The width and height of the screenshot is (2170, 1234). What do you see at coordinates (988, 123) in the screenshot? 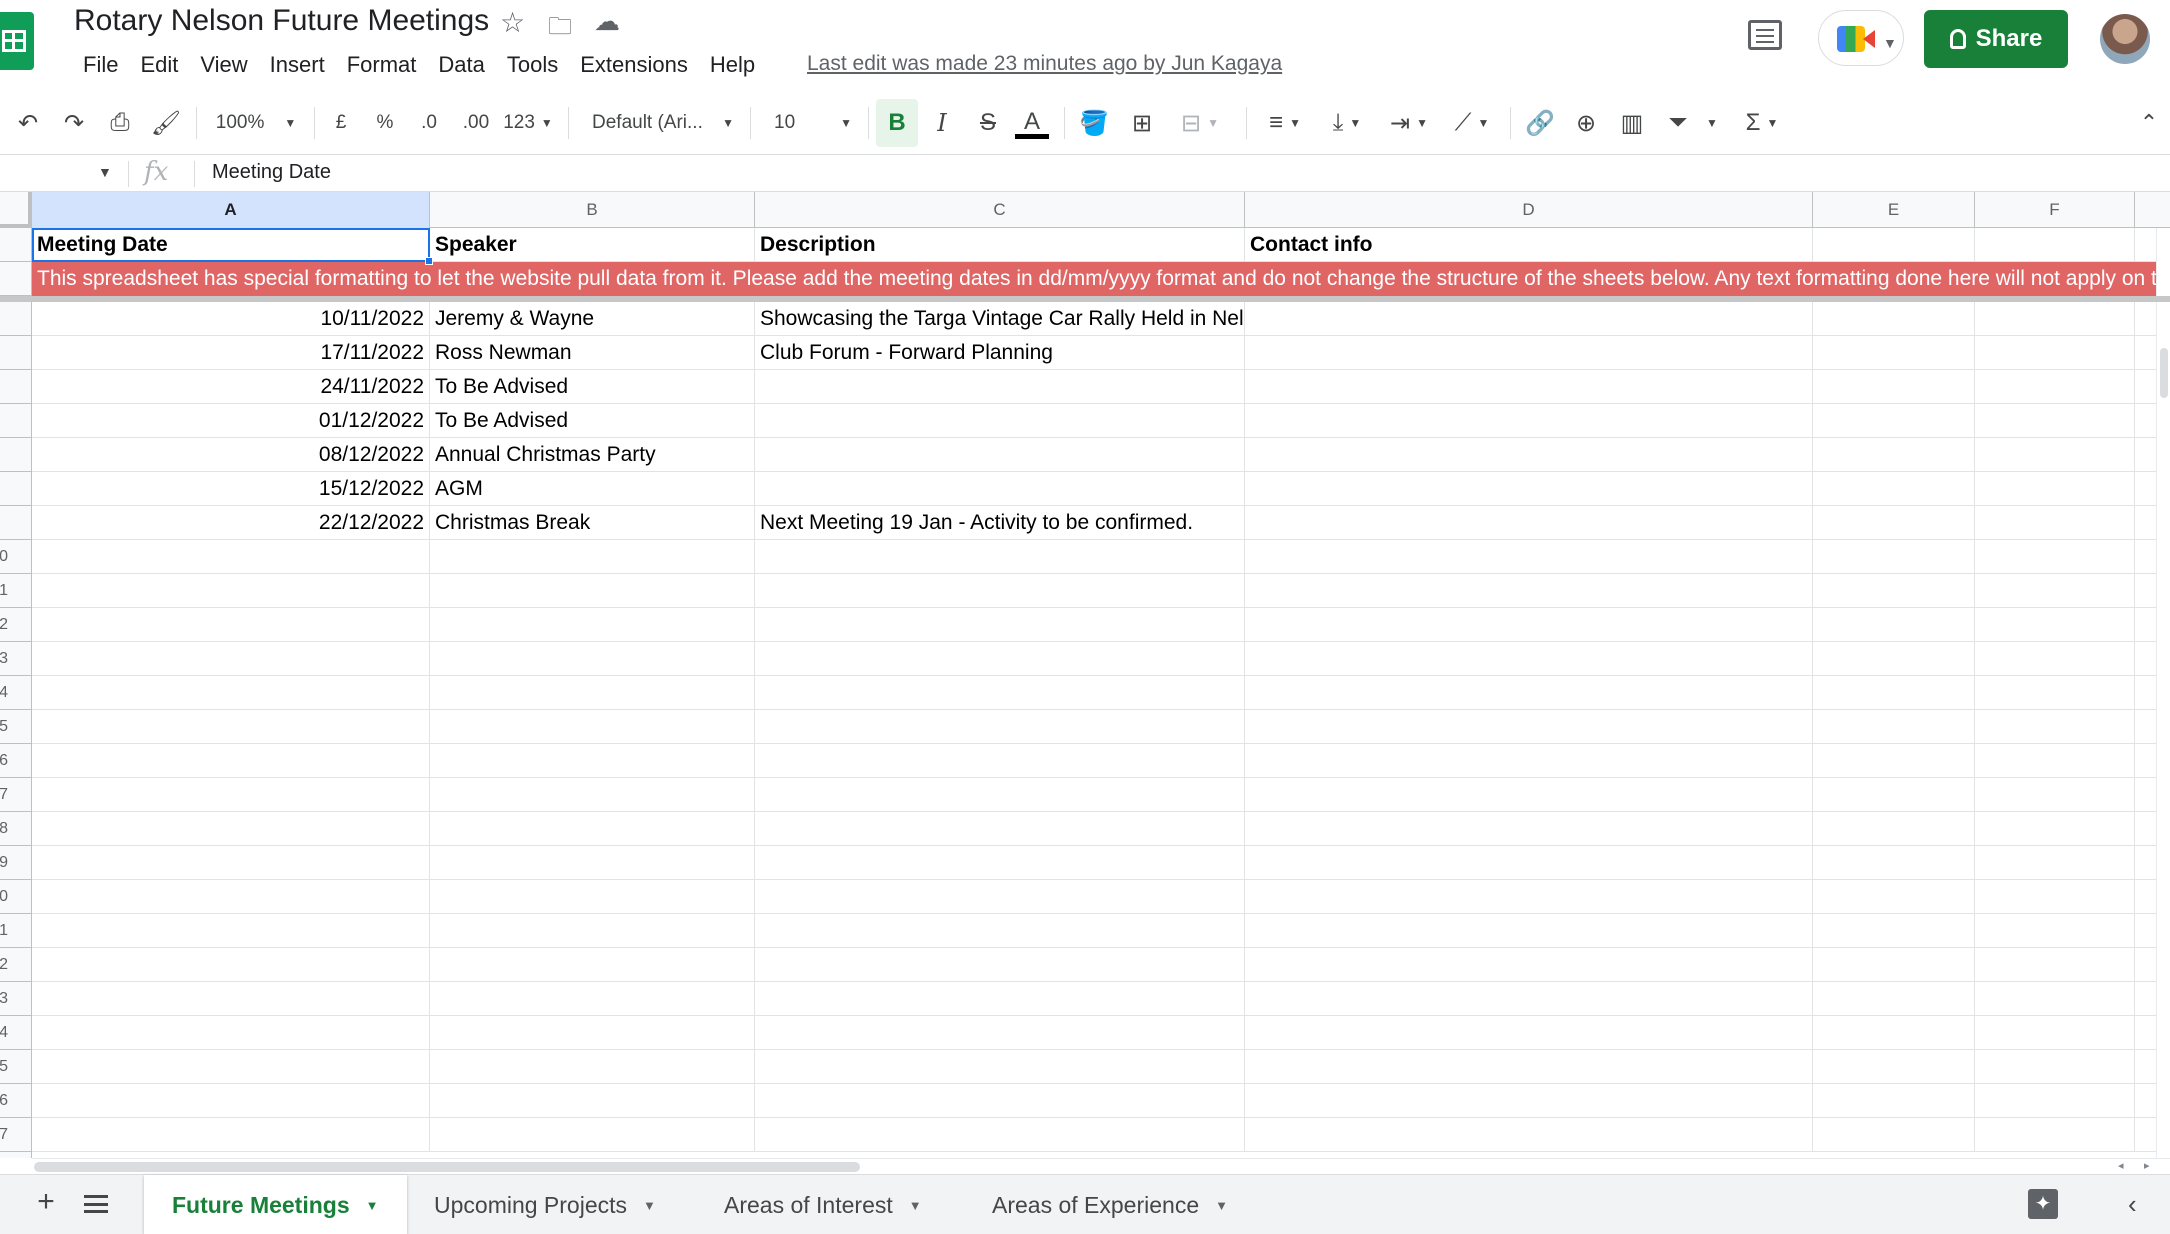
I see `strikethrough-button: S` at bounding box center [988, 123].